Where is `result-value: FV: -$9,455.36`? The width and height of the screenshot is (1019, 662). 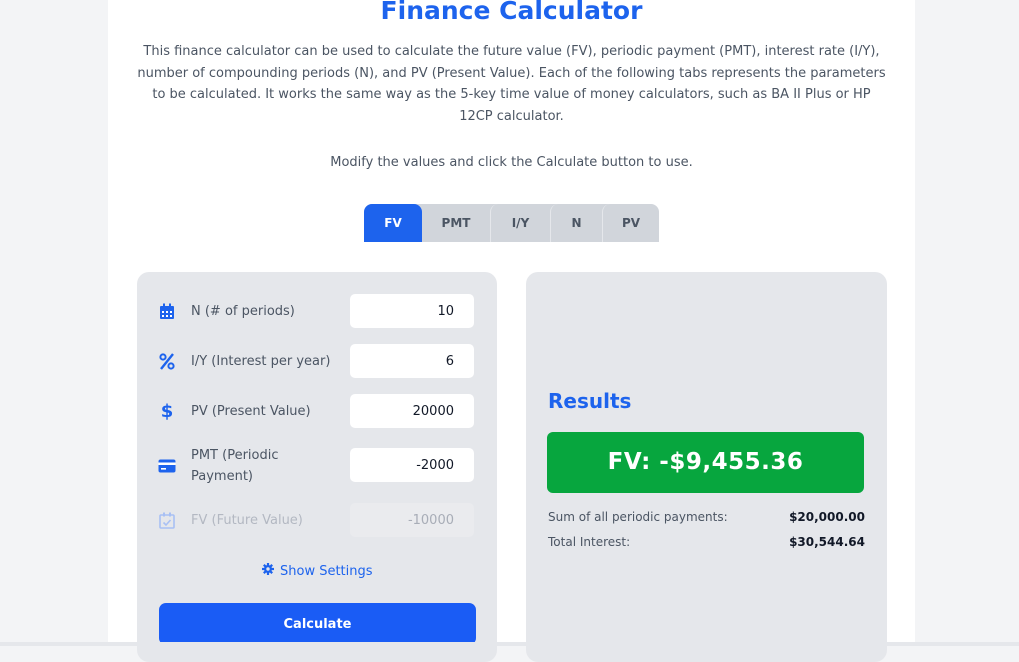 result-value: FV: -$9,455.36 is located at coordinates (705, 462).